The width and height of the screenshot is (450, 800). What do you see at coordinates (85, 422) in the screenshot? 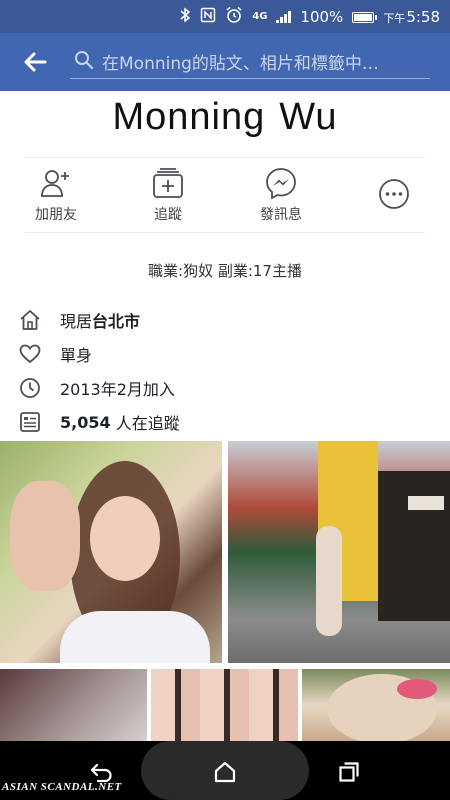
I see `followers-count: 5,054` at bounding box center [85, 422].